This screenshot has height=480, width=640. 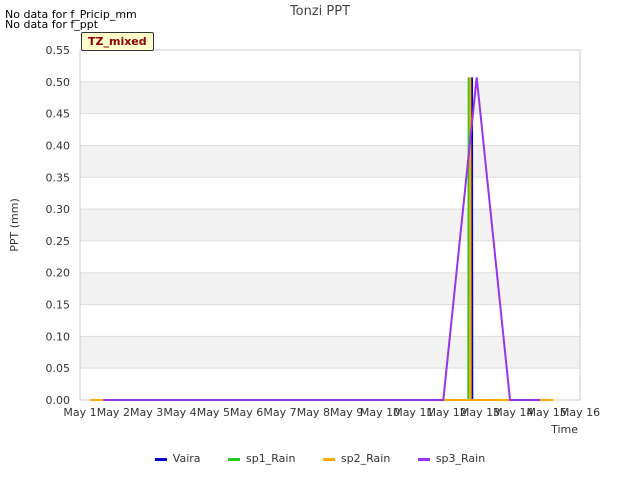 I want to click on x-tick-label: May 7, so click(x=279, y=412).